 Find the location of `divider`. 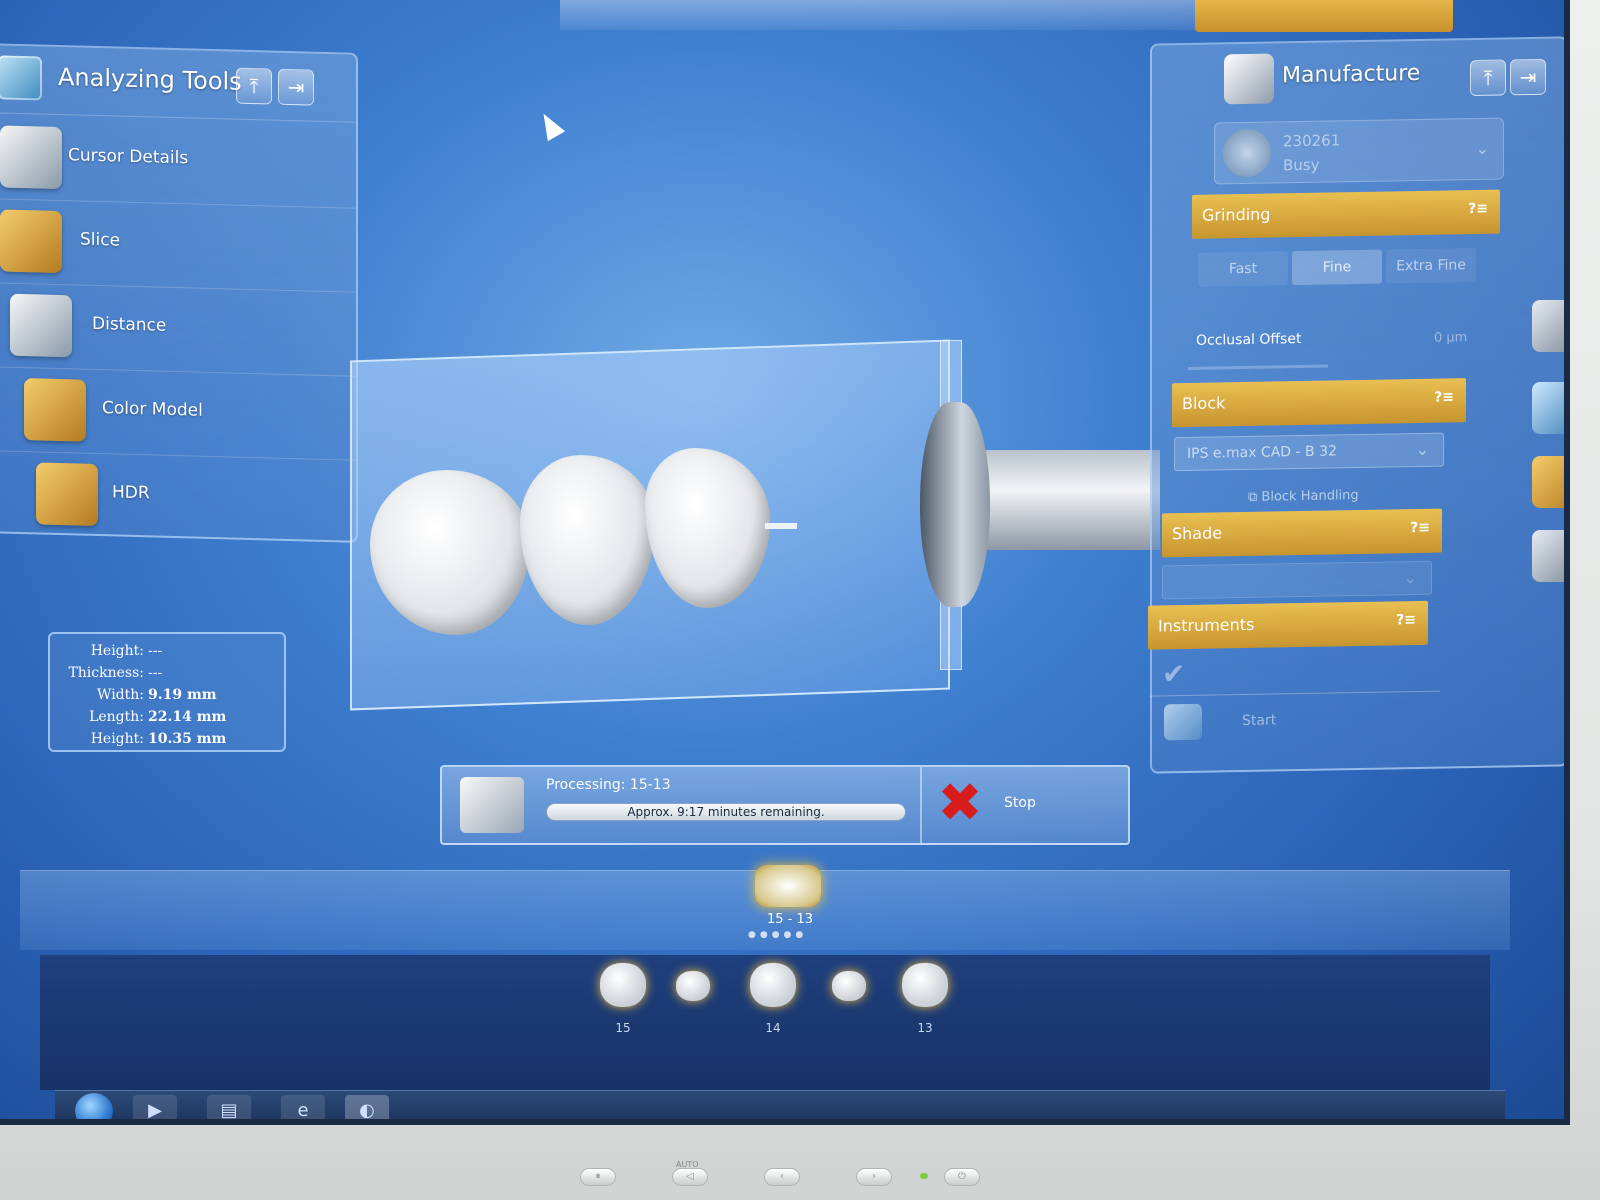

divider is located at coordinates (921, 805).